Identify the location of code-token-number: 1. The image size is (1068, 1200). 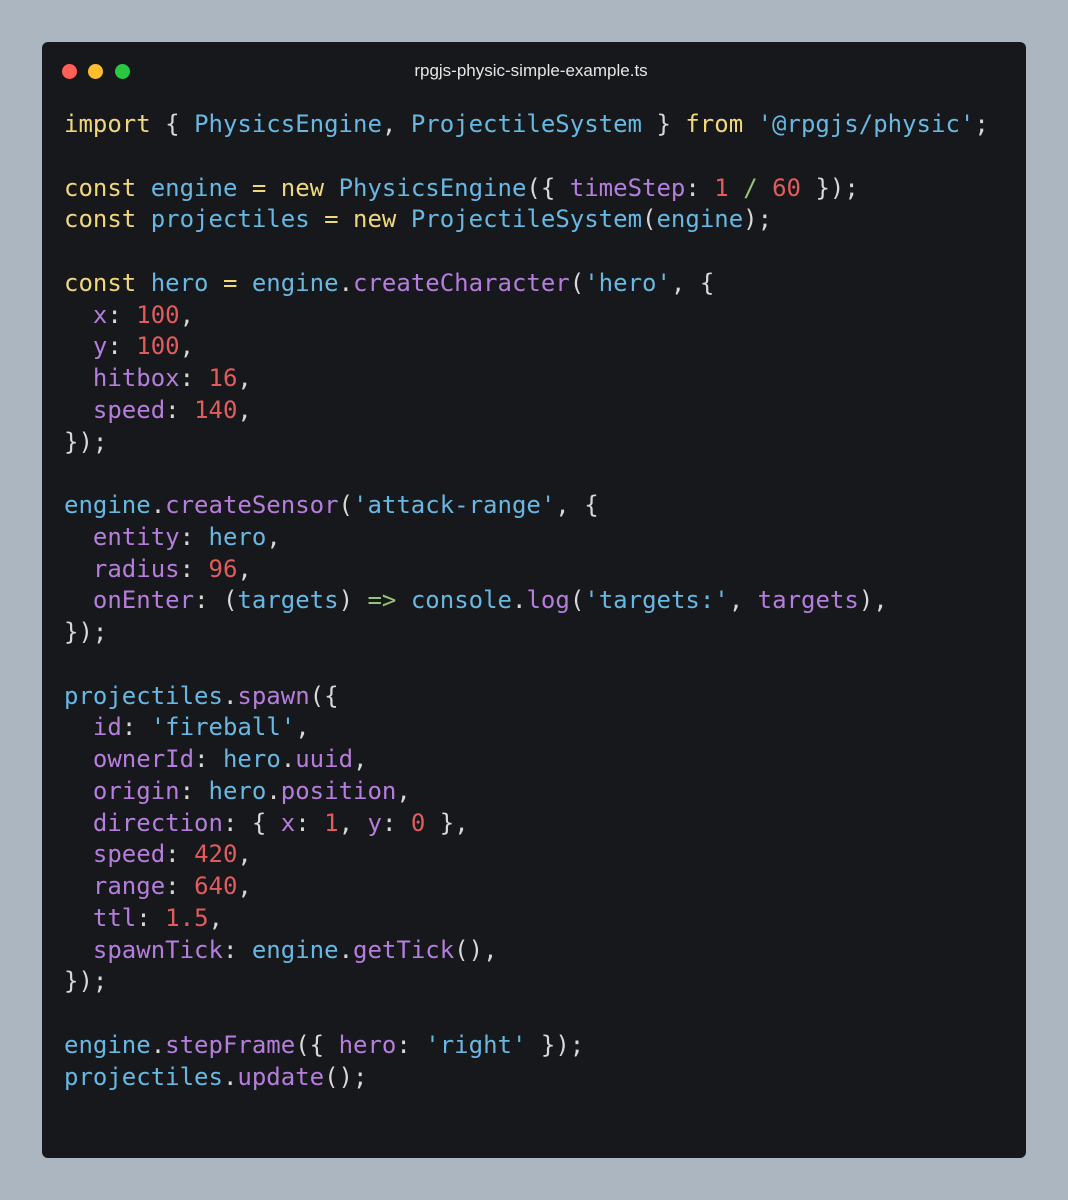
(331, 822).